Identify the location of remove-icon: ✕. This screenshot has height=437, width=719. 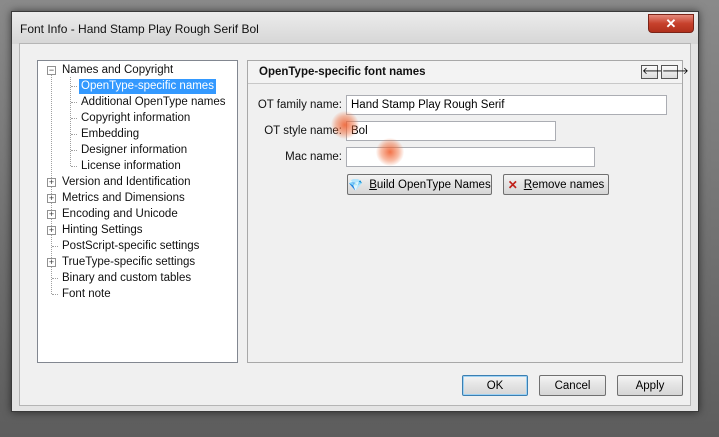
(512, 184).